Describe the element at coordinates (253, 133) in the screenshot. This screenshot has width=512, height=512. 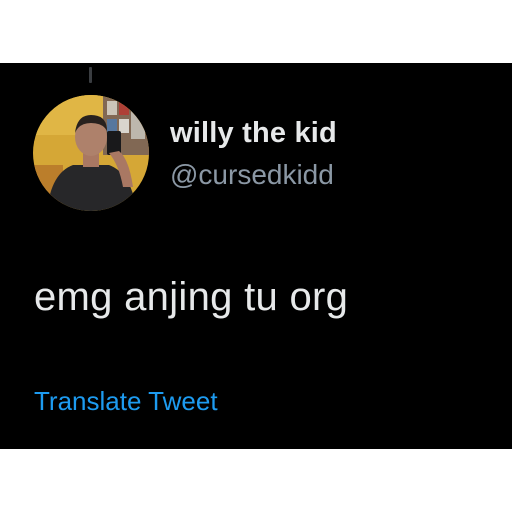
I see `user-display-name: willy the kid` at that location.